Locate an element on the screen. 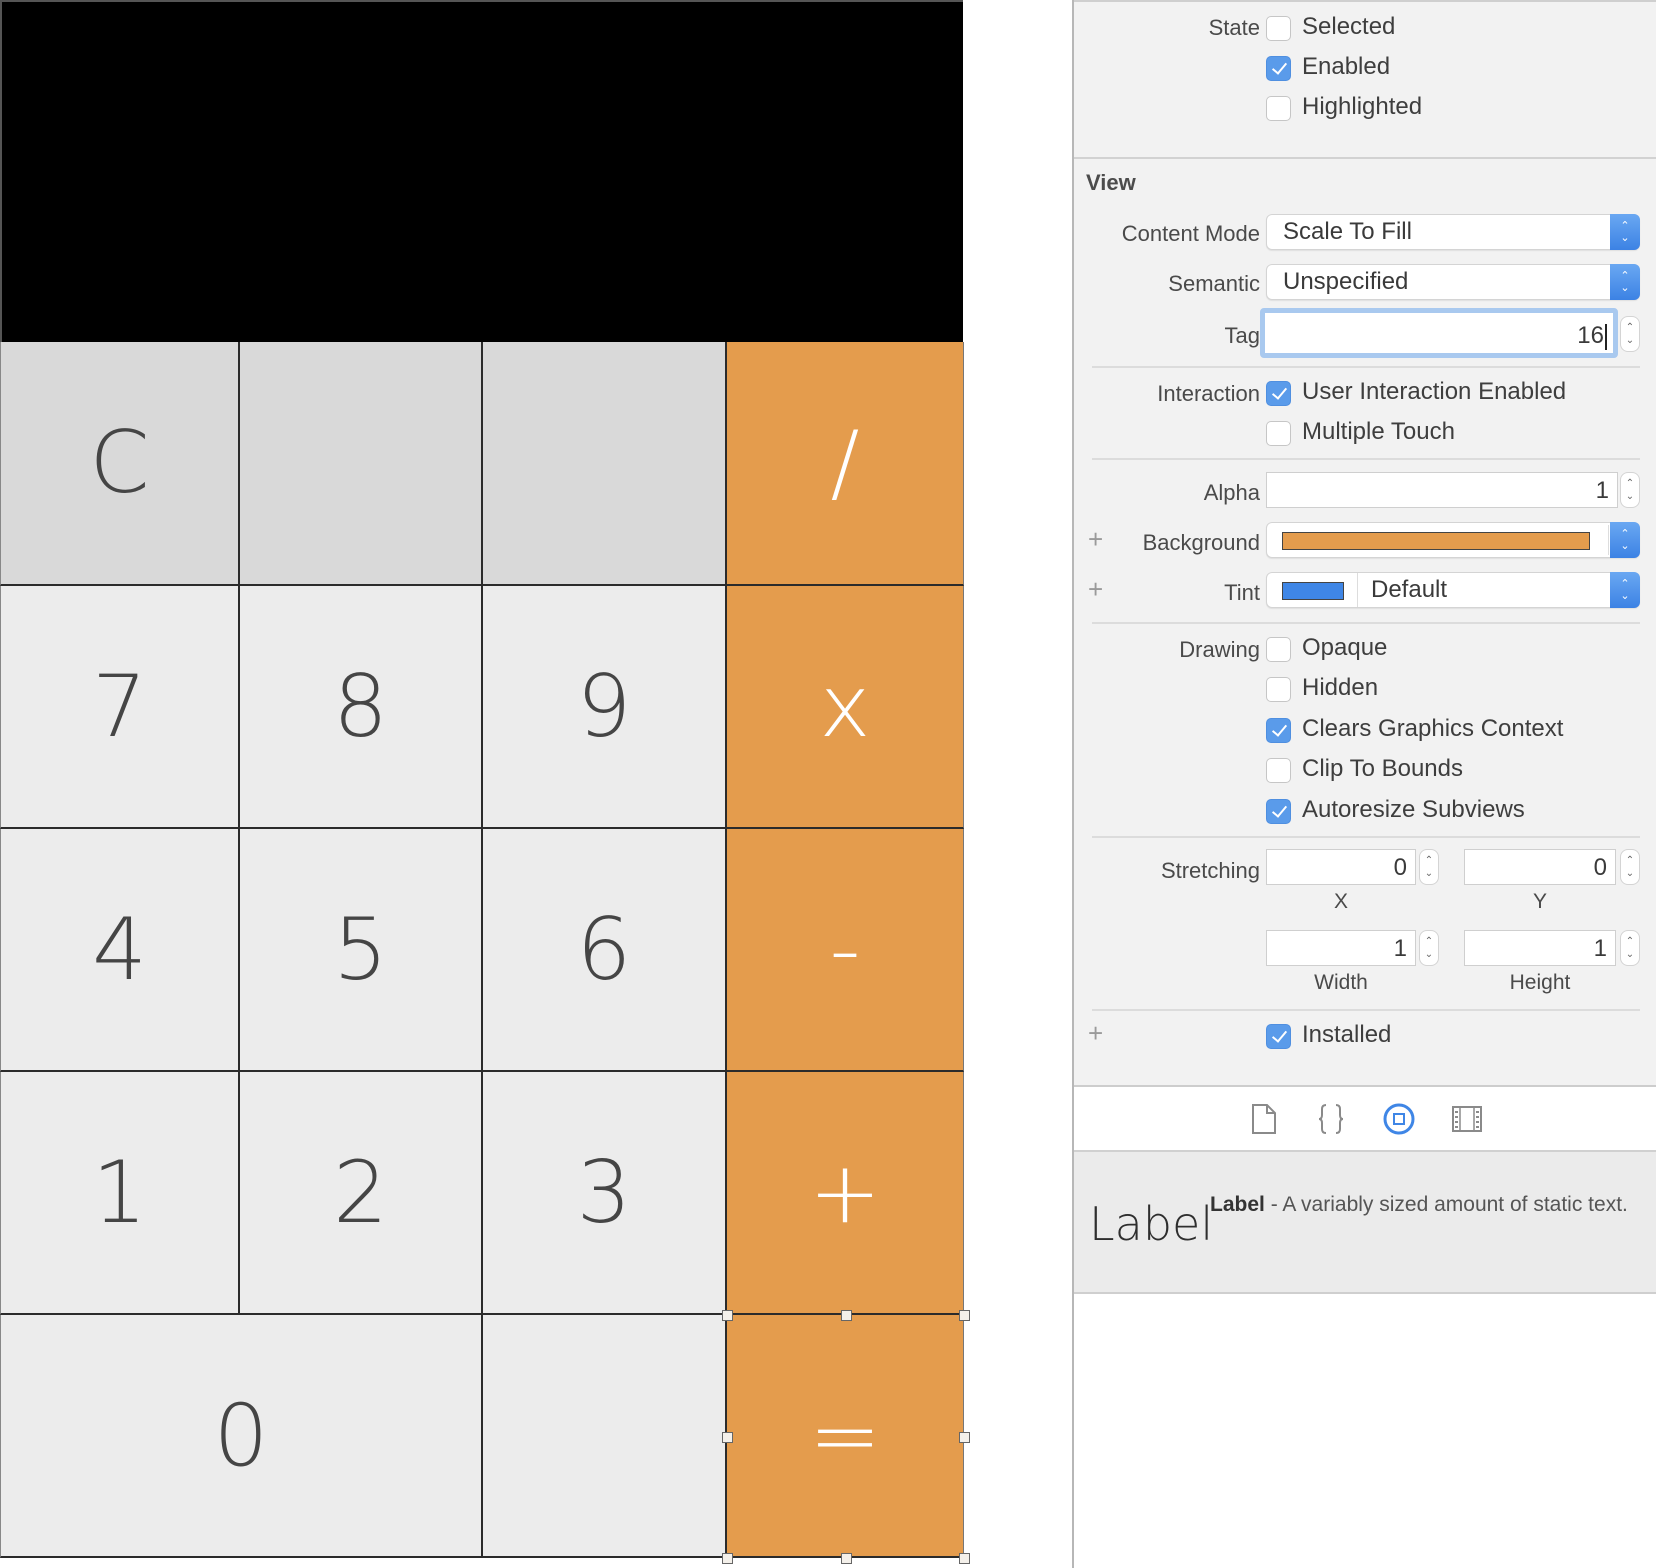  semantic-popup: Unspecified ⌃ ⌄ is located at coordinates (1453, 282).